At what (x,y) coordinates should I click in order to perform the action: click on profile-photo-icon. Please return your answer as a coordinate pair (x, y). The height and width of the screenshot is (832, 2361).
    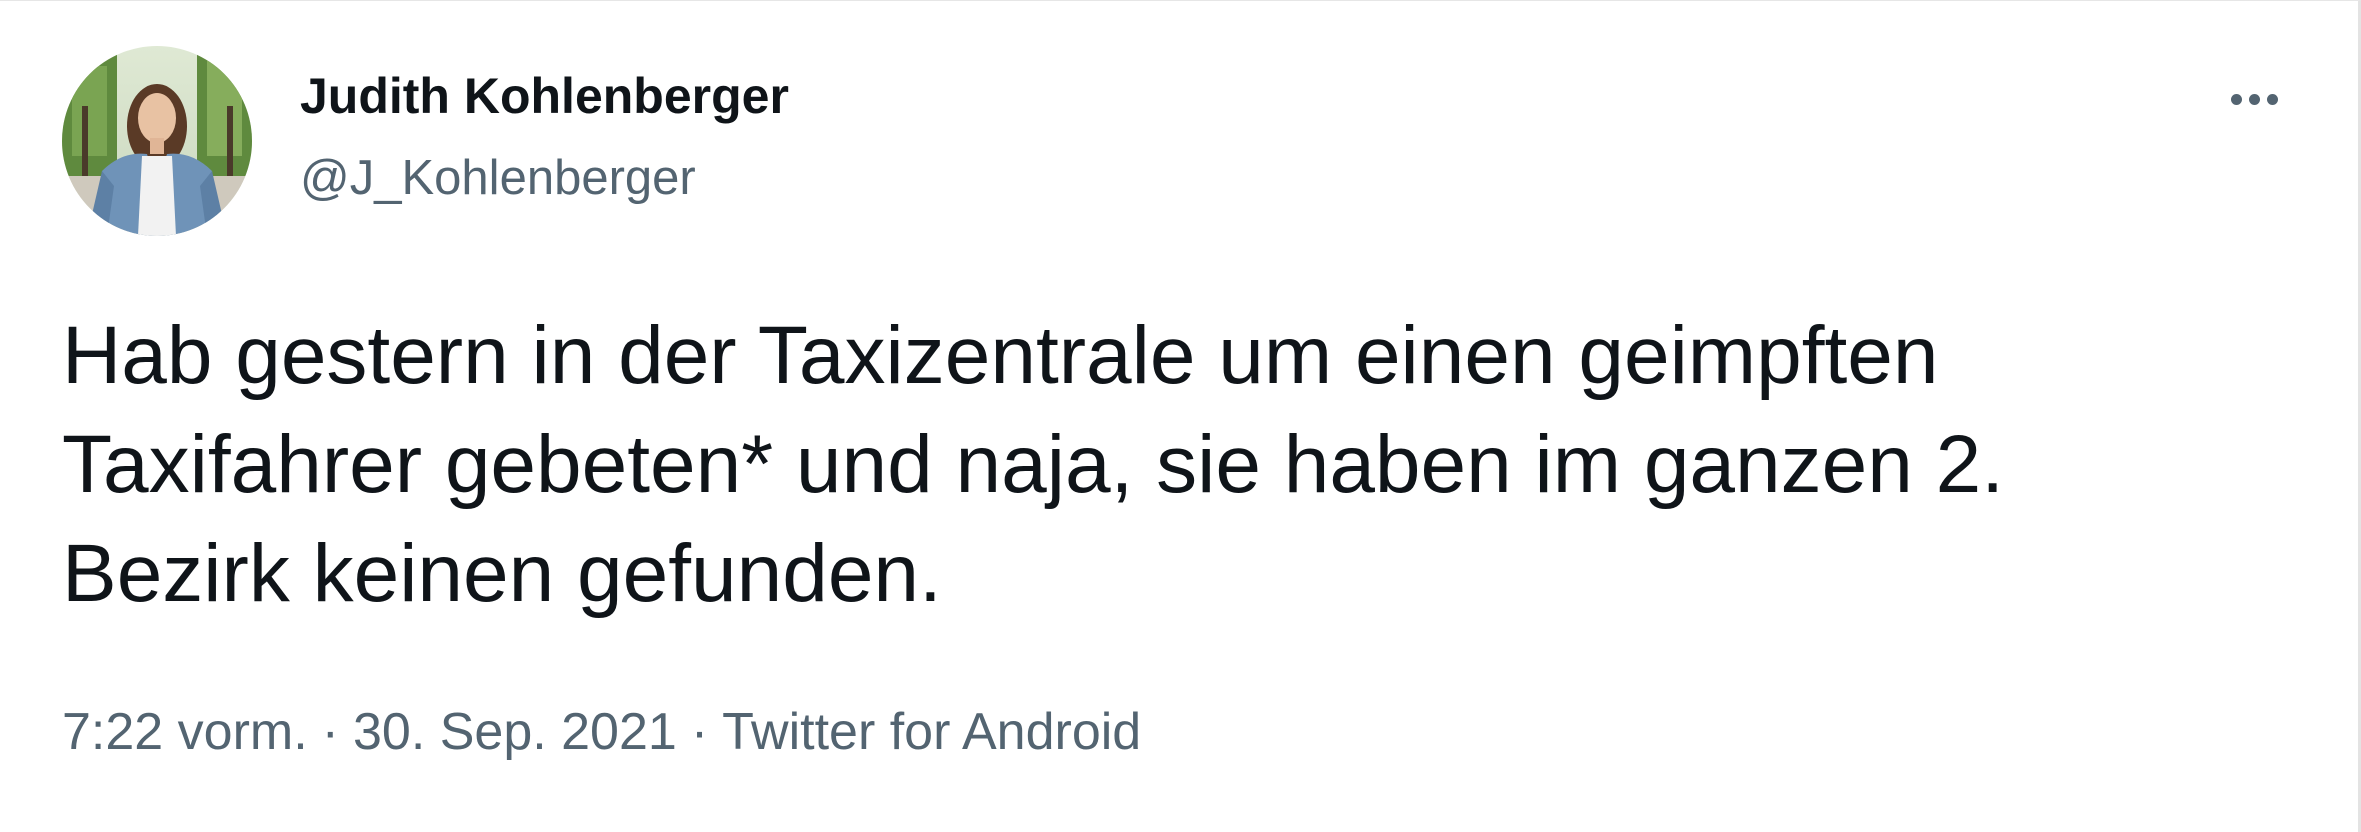
    Looking at the image, I should click on (157, 141).